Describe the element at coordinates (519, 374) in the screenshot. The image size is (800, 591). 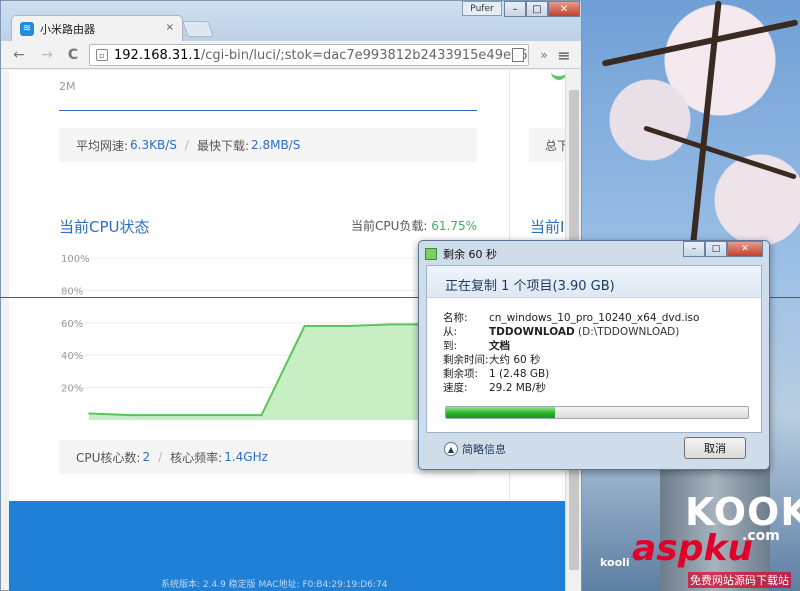
I see `remaining-items-value: 1 (2.48 GB)` at that location.